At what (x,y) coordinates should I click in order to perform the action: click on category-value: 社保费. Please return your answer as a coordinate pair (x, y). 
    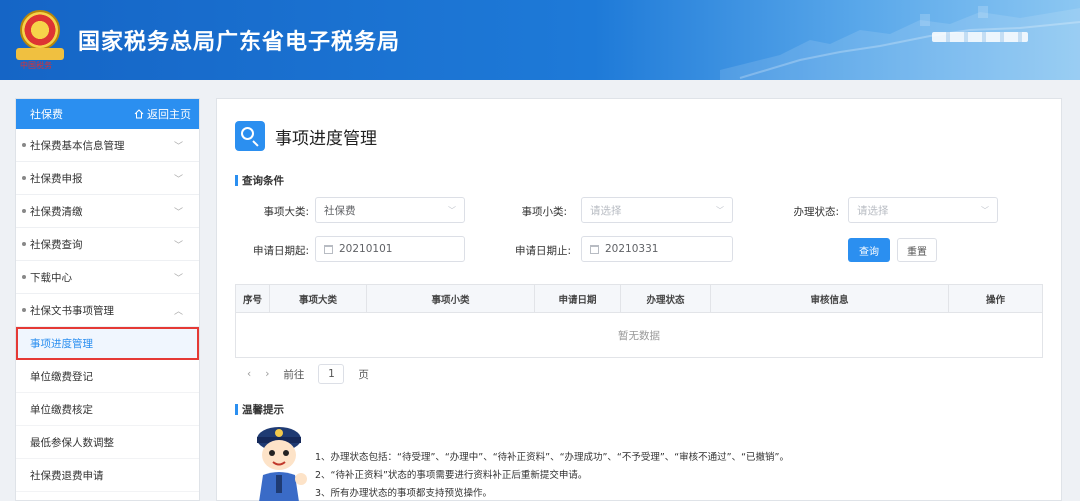
    Looking at the image, I should click on (340, 210).